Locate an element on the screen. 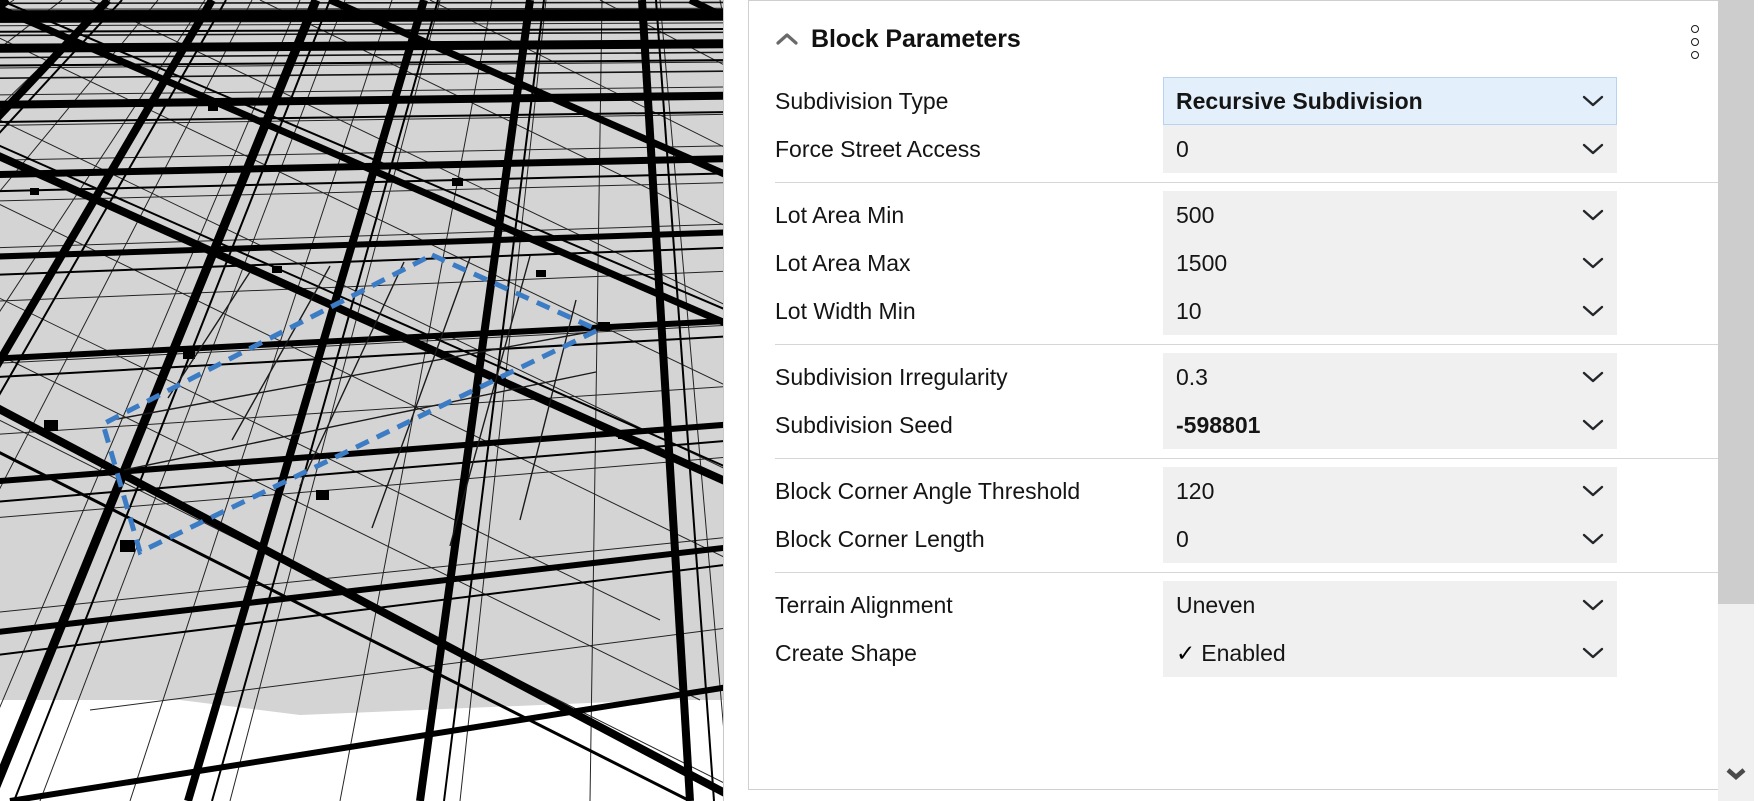  parameter-row: Create Shape ✓ Enabled is located at coordinates (1237, 653).